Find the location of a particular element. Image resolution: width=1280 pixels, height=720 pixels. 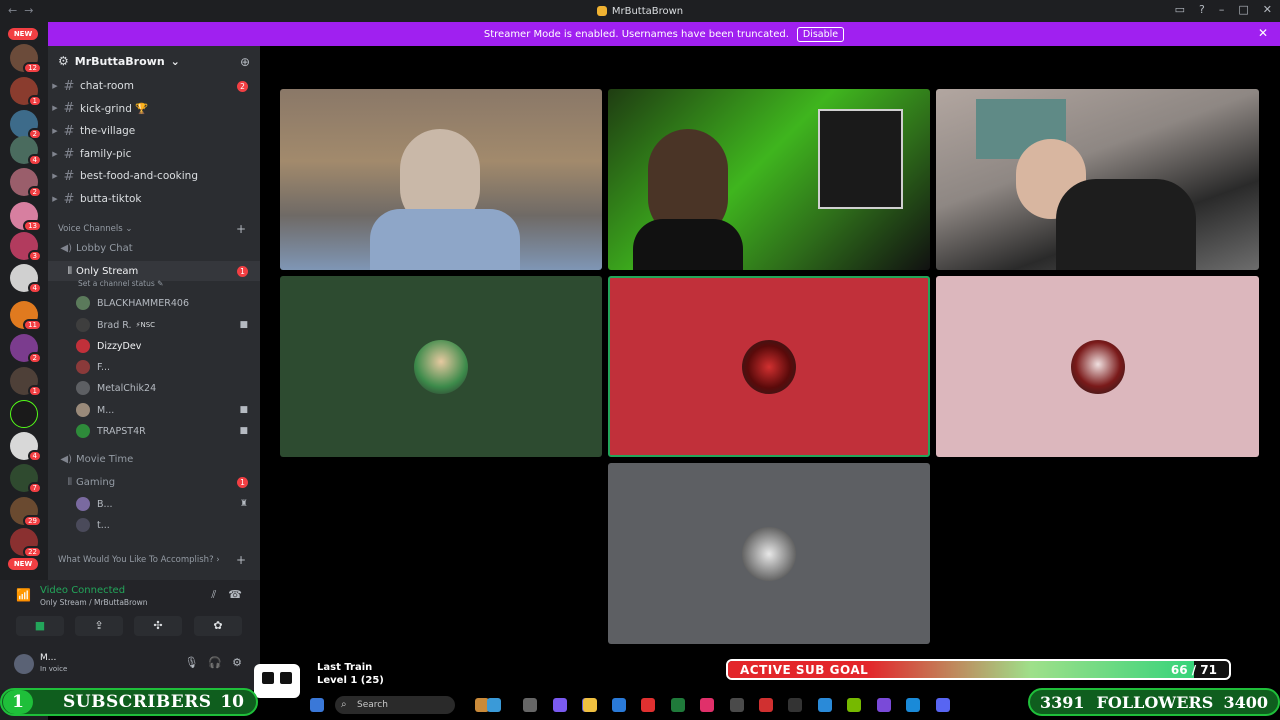

channel-family-pic: ▶ # family-pic is located at coordinates (154, 154).